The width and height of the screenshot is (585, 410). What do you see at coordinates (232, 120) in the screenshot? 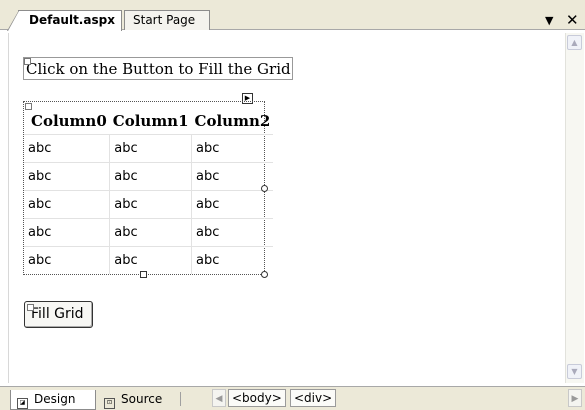
I see `column-header: Column2` at bounding box center [232, 120].